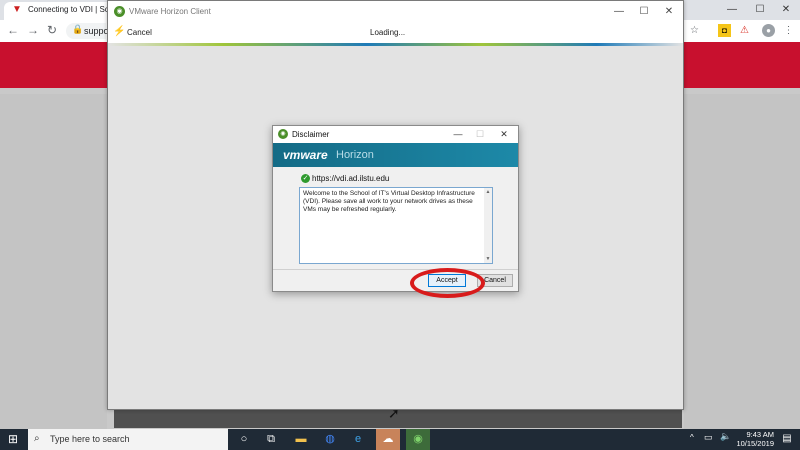  Describe the element at coordinates (70, 9) in the screenshot. I see `browser-tab-title: Connecting to VDI | School` at that location.